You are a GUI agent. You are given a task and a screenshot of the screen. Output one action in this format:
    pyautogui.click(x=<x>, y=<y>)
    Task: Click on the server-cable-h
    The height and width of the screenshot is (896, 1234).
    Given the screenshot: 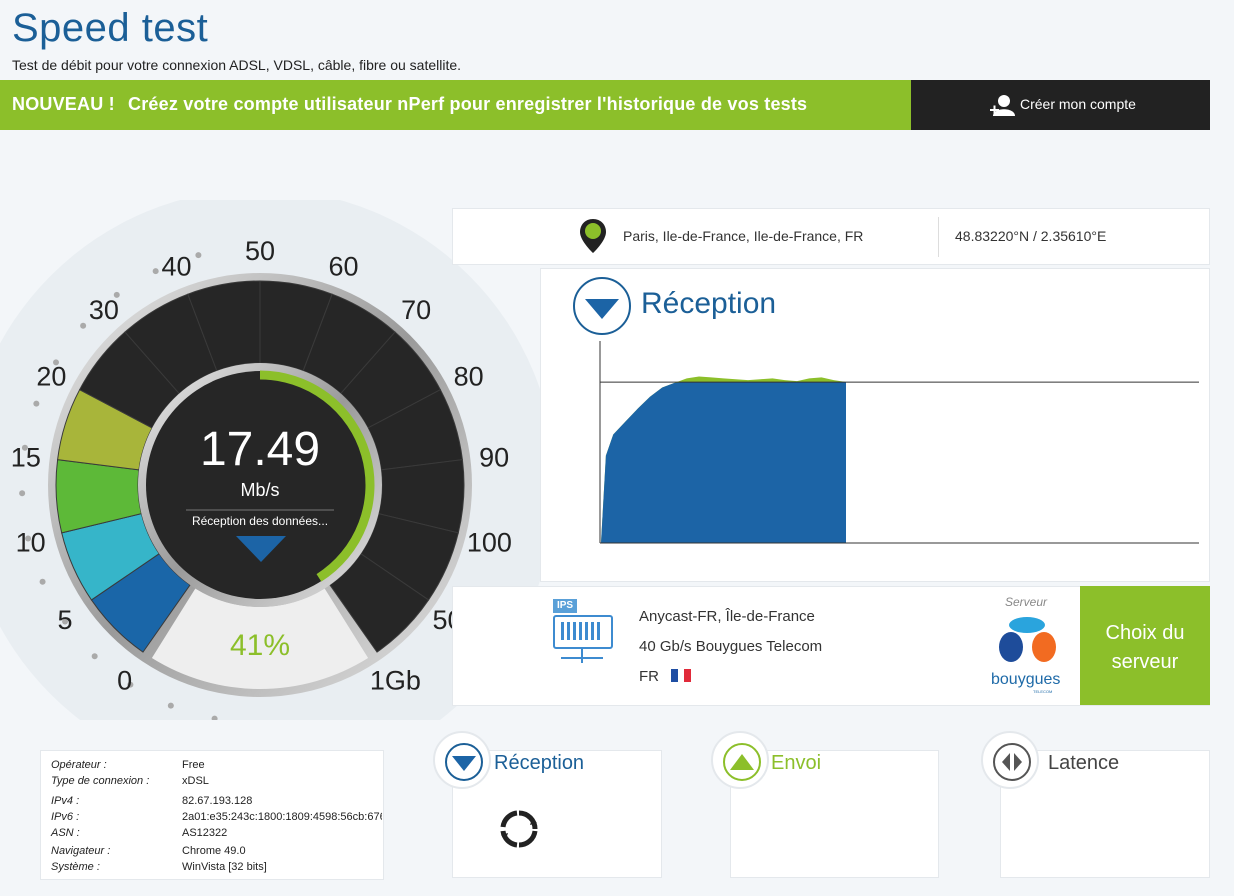 What is the action you would take?
    pyautogui.click(x=582, y=658)
    